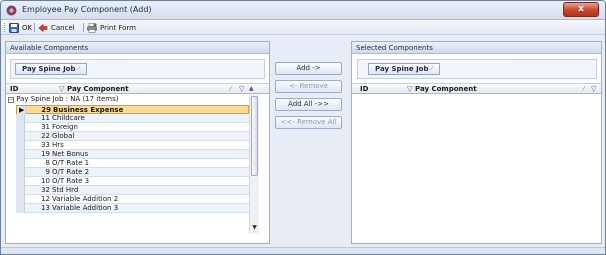  What do you see at coordinates (132, 145) in the screenshot?
I see `table-row: 33 Hrs` at bounding box center [132, 145].